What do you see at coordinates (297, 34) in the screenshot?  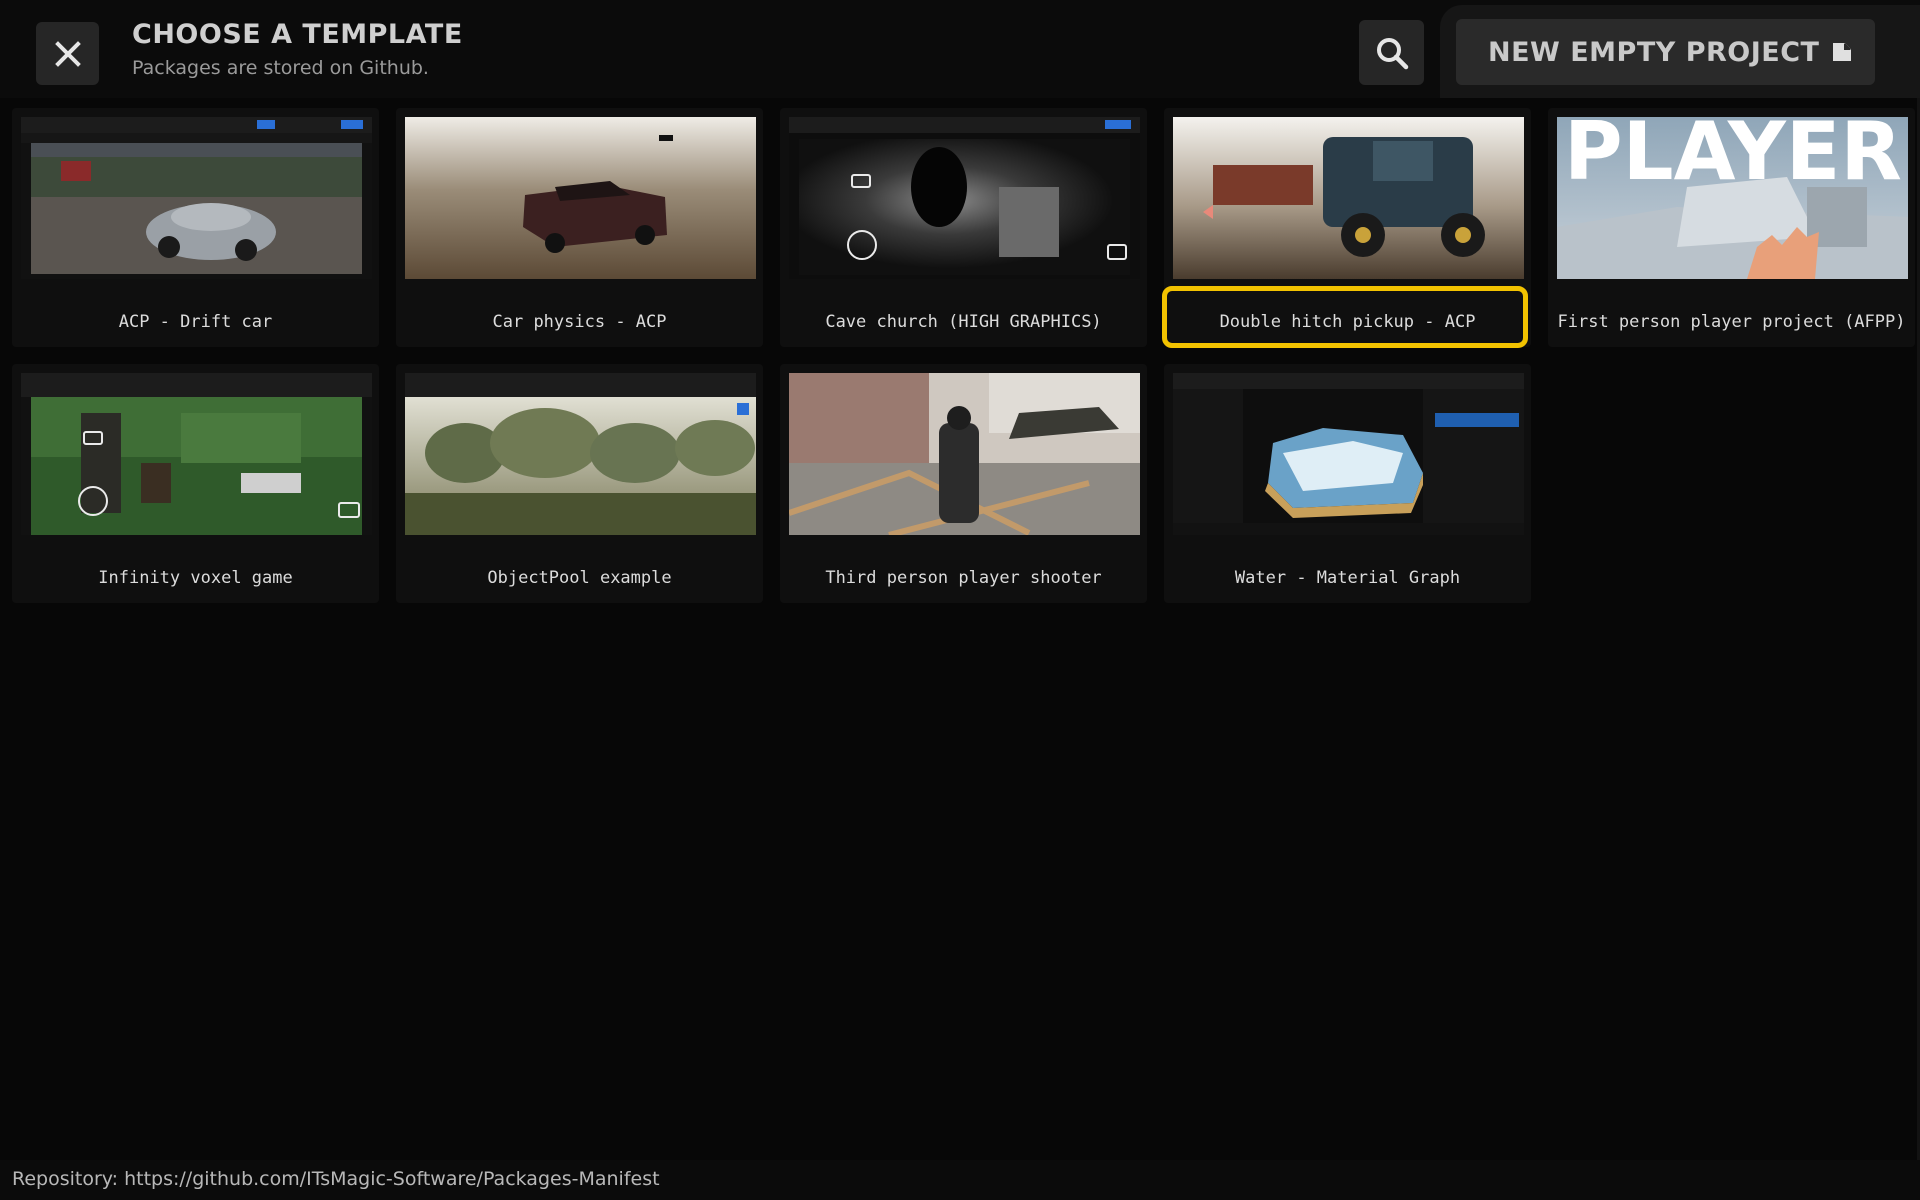 I see `page-title: CHOOSE A TEMPLATE` at bounding box center [297, 34].